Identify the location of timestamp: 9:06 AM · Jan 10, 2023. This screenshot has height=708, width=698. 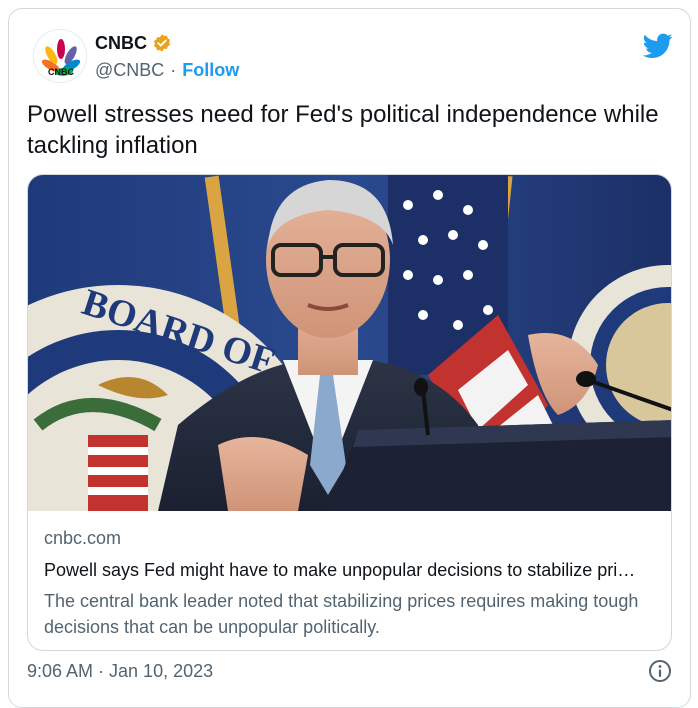
(120, 671).